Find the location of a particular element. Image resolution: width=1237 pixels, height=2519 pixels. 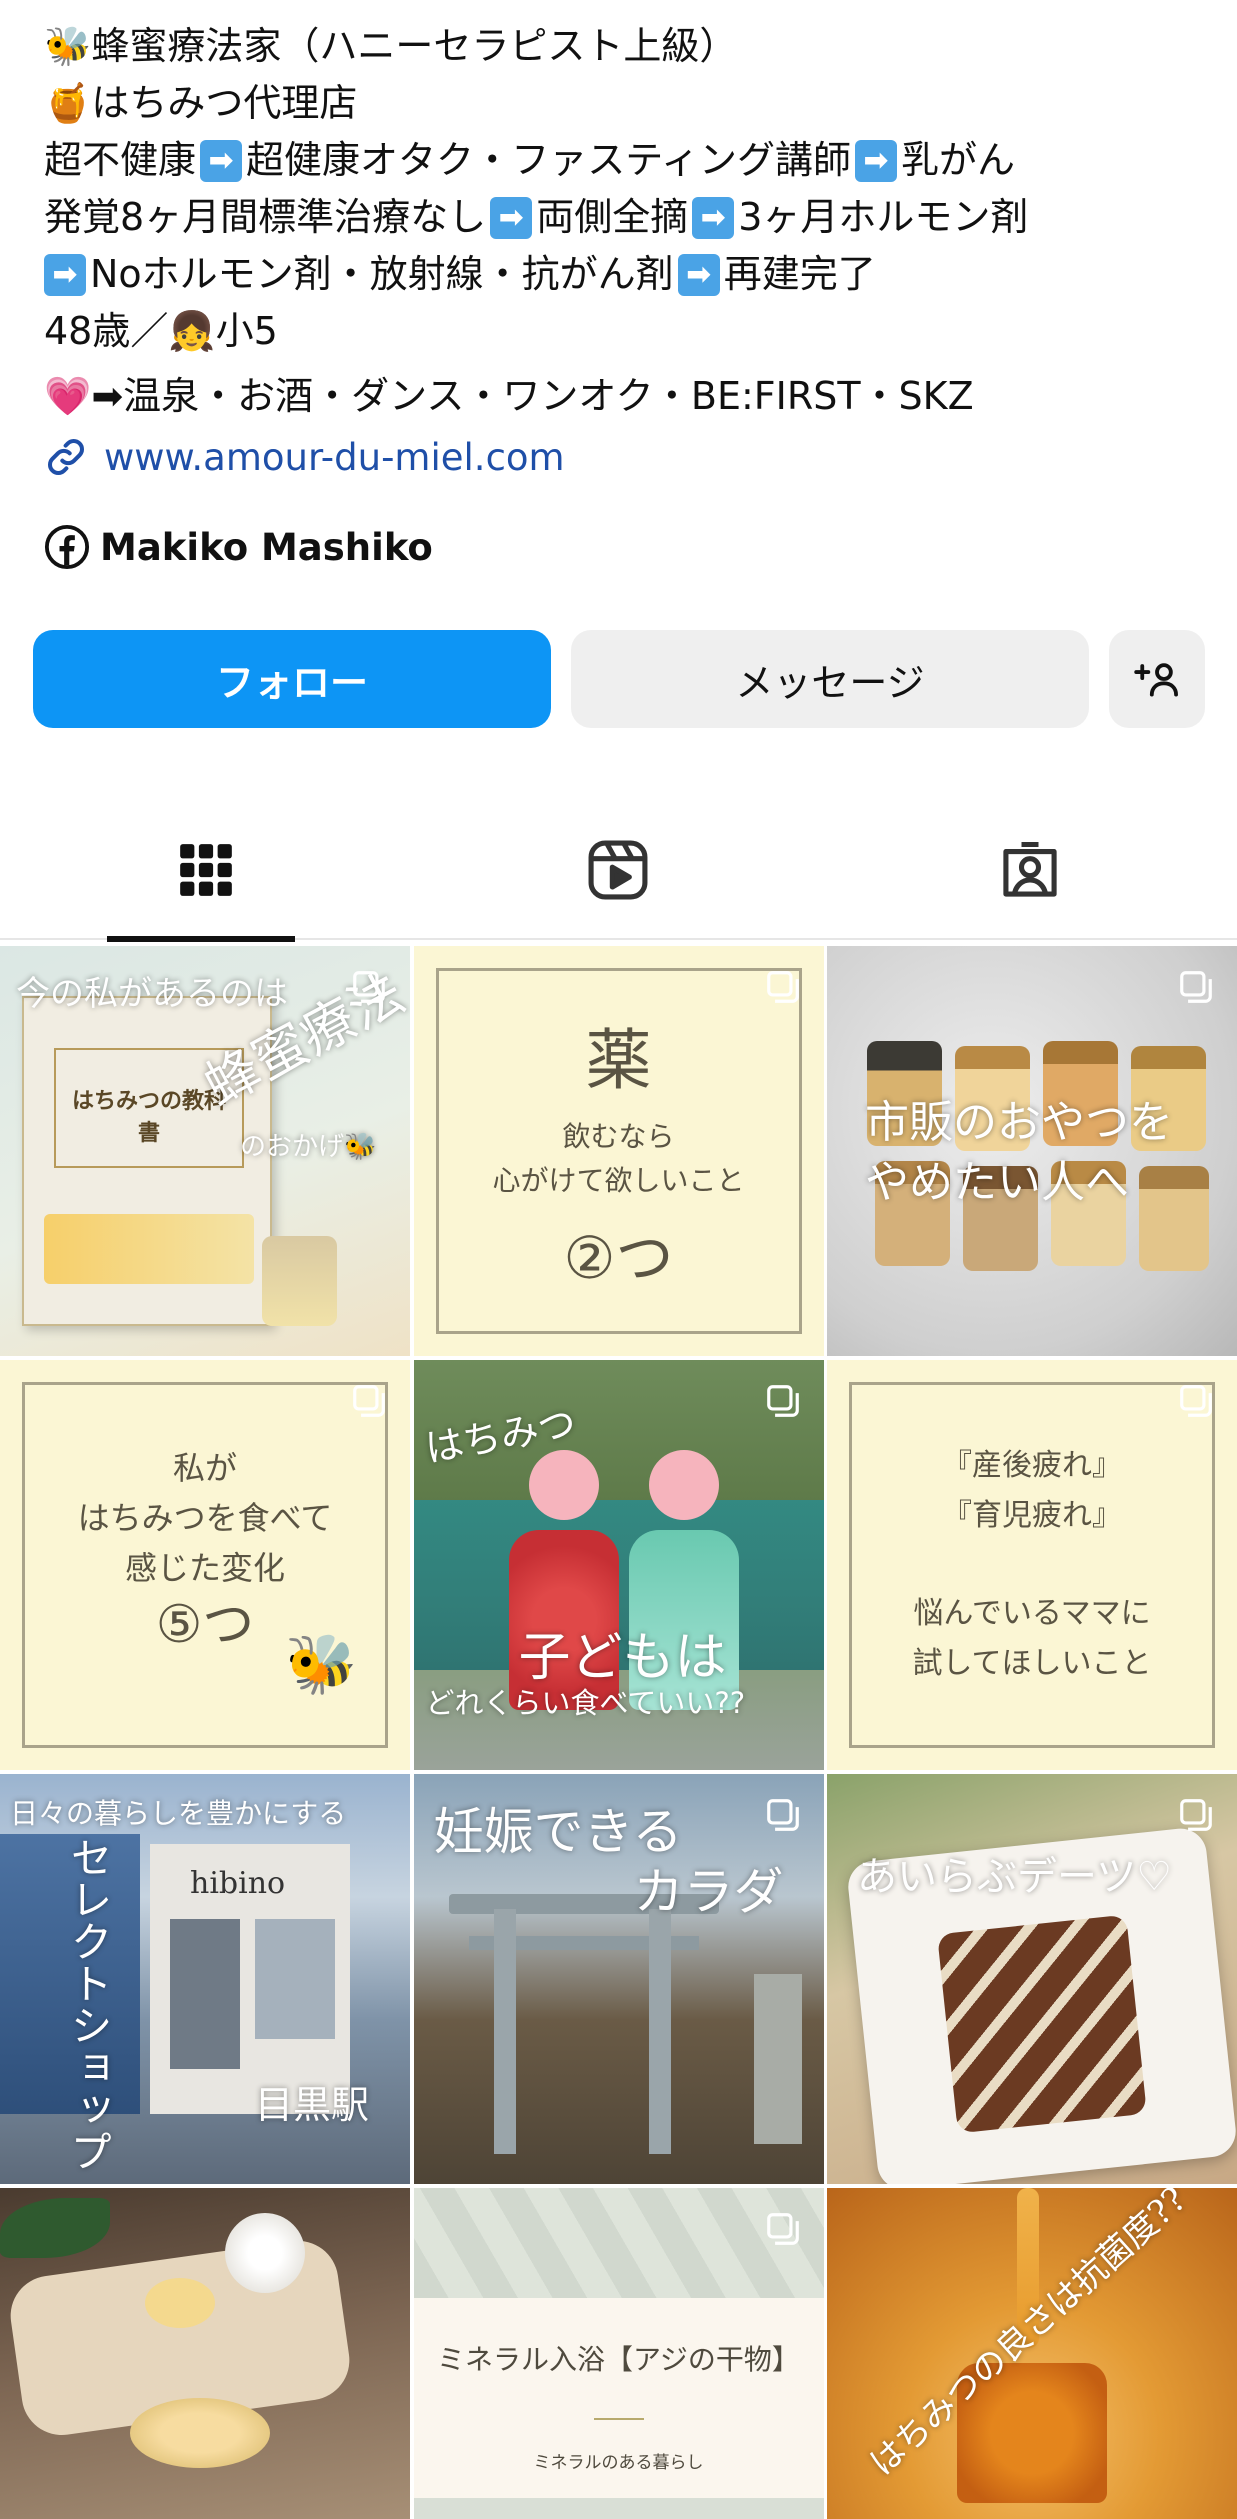

bio-line-7: 💗➡温泉・お酒・ダンス・ワンオク・BE:FIRST・SKZ is located at coordinates (509, 396).